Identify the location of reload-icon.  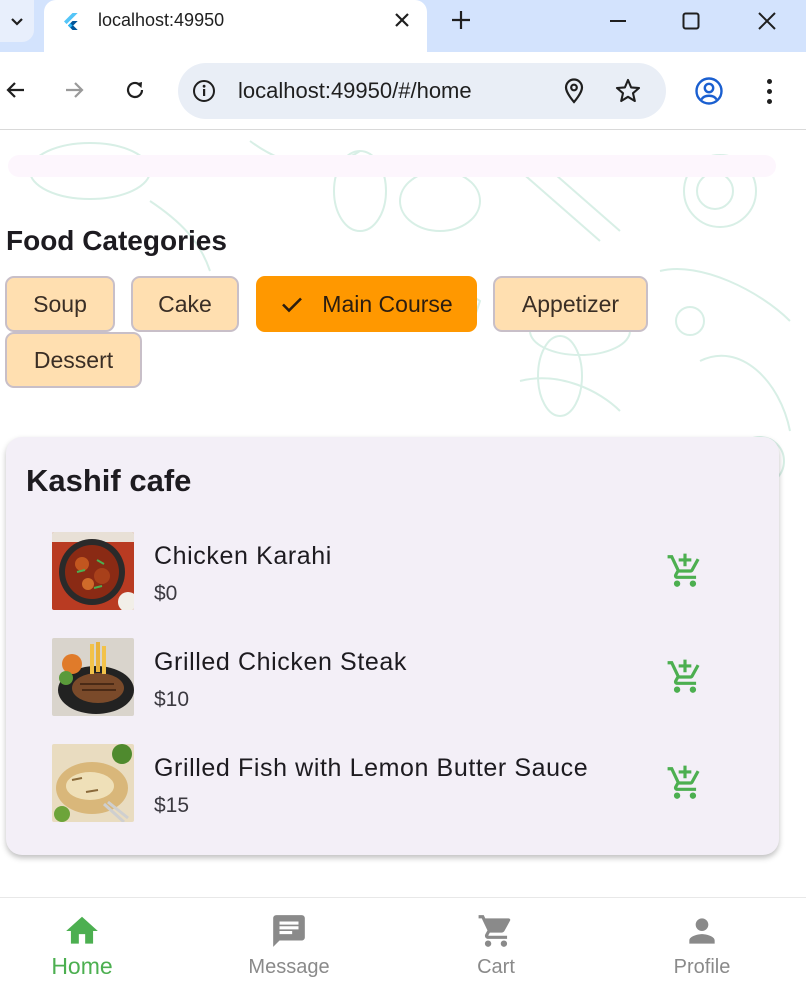
(135, 90).